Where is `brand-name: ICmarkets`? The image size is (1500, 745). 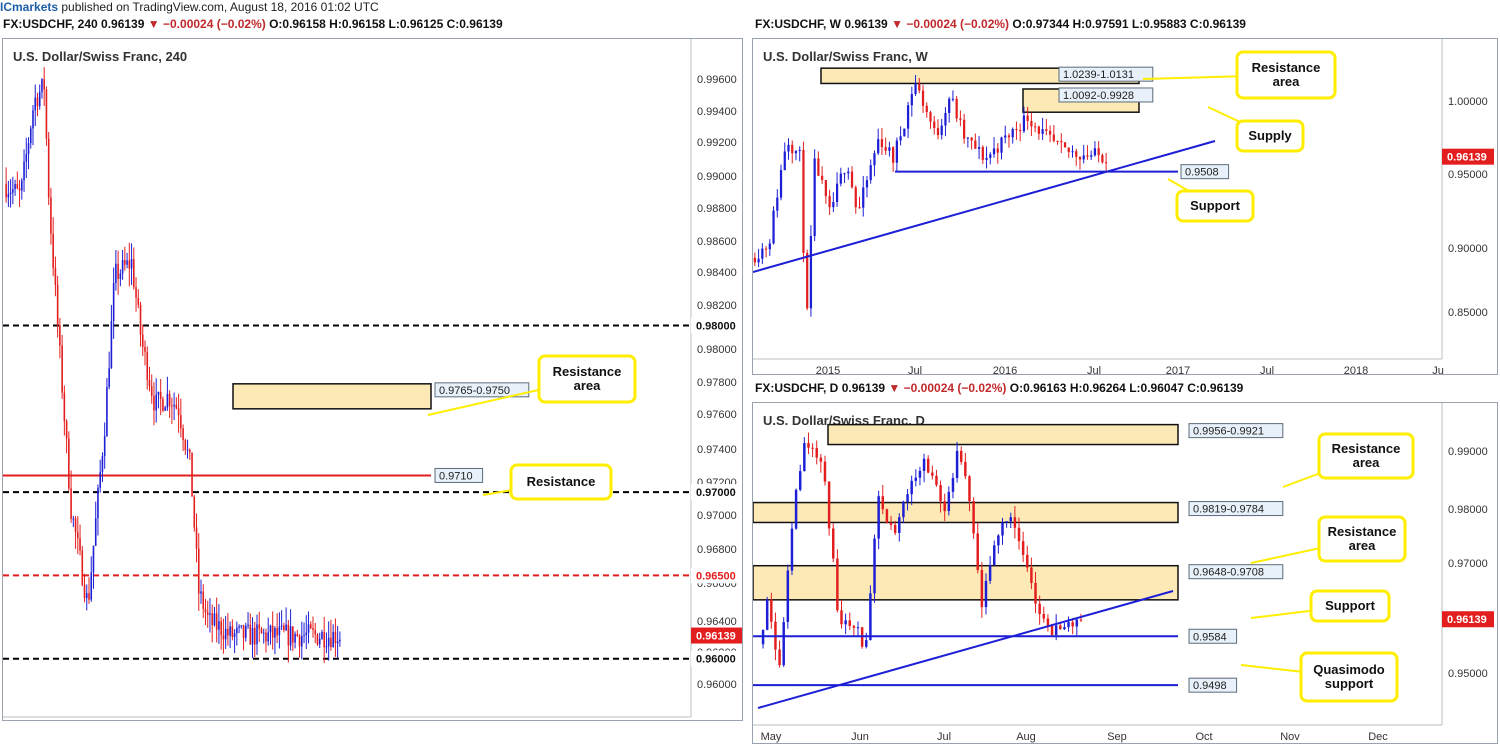 brand-name: ICmarkets is located at coordinates (29, 7).